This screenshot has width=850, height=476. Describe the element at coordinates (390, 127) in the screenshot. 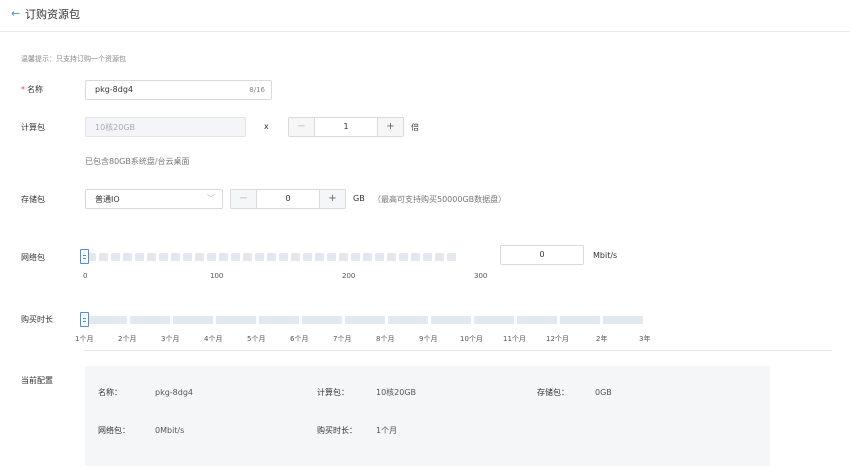

I see `compute-plus-button: +` at that location.